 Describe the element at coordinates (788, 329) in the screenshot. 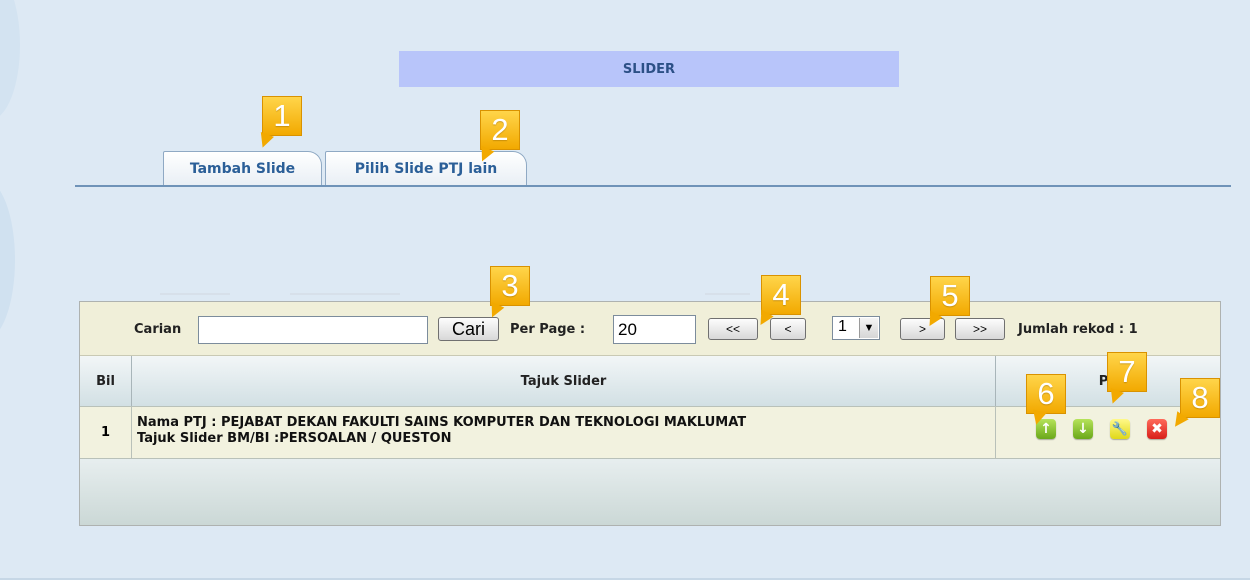

I see `prev-page-button: <` at that location.